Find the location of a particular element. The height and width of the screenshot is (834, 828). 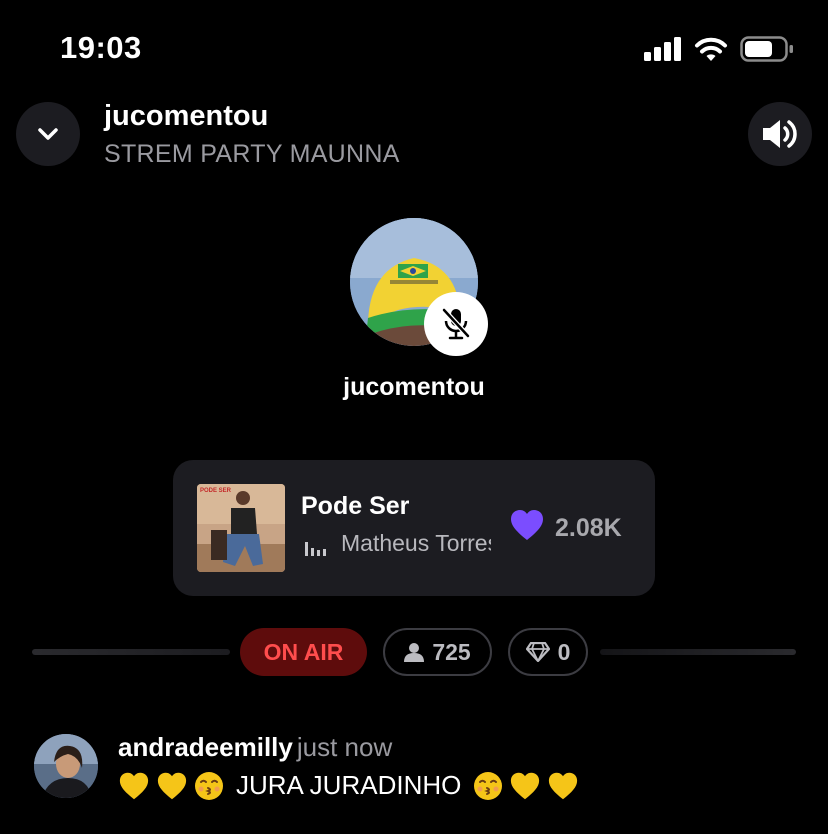

divider-right is located at coordinates (698, 652).